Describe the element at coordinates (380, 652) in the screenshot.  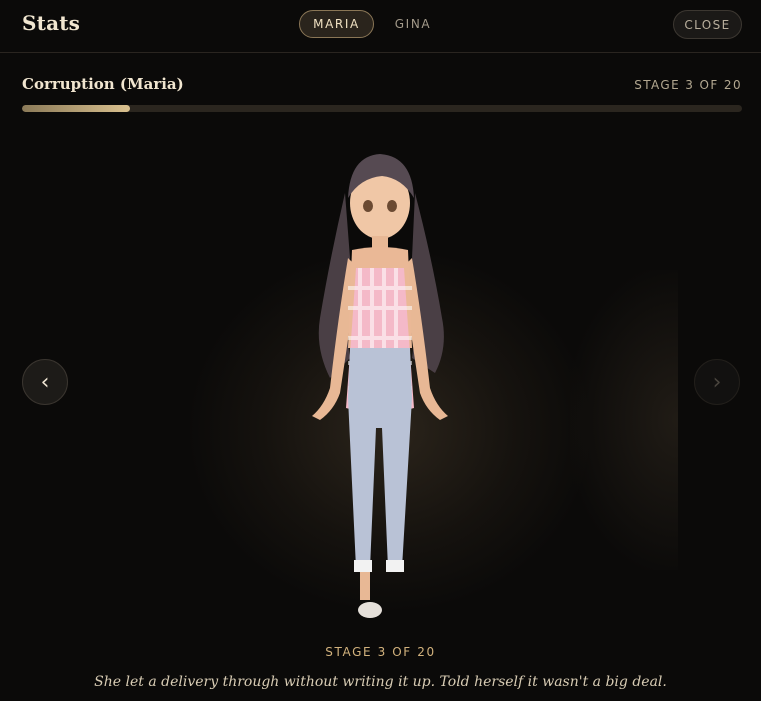
I see `stage-caption-label: STAGE 3 OF 20` at that location.